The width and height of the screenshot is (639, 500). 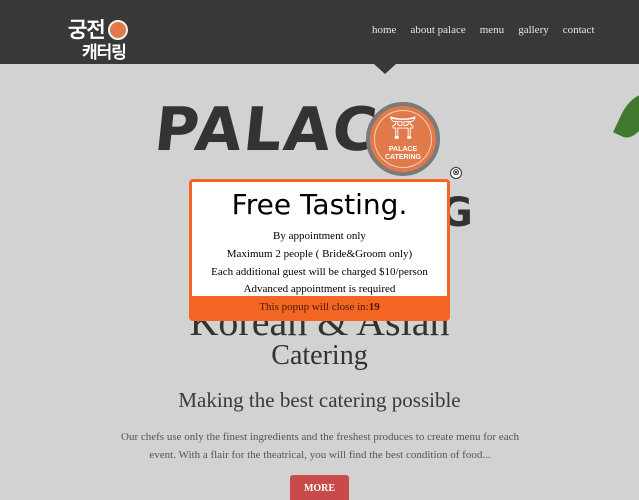 What do you see at coordinates (314, 307) in the screenshot?
I see `popup-countdown-label: This popup will close in:` at bounding box center [314, 307].